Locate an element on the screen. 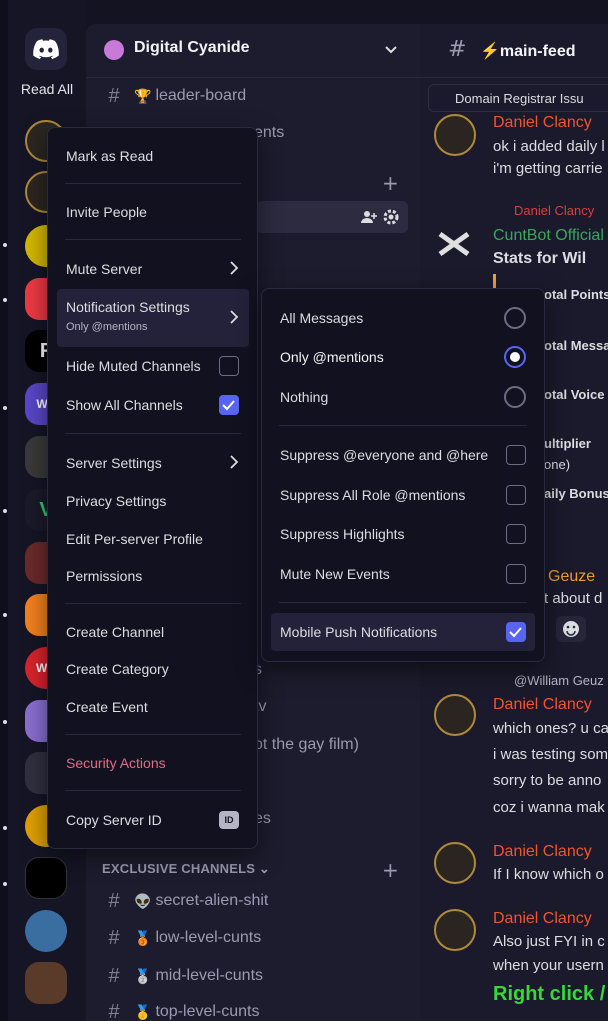 The height and width of the screenshot is (1021, 608). message-text: sorry to be anno is located at coordinates (547, 780).